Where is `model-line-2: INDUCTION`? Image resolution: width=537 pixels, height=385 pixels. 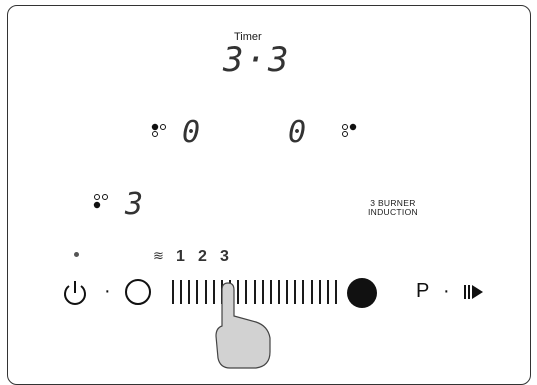
model-line-2: INDUCTION is located at coordinates (393, 212).